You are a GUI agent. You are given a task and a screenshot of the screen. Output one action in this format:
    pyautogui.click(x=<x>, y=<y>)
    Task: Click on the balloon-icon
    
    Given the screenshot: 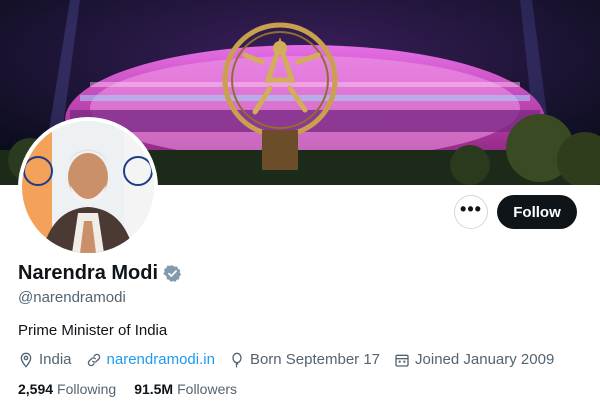 What is the action you would take?
    pyautogui.click(x=237, y=360)
    